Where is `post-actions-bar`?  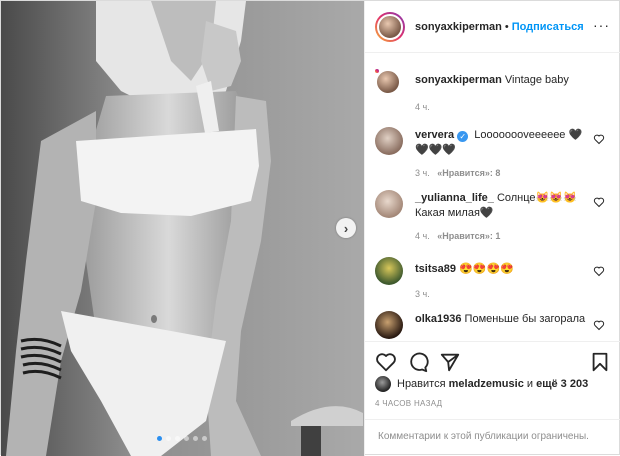
post-actions-bar is located at coordinates (492, 361).